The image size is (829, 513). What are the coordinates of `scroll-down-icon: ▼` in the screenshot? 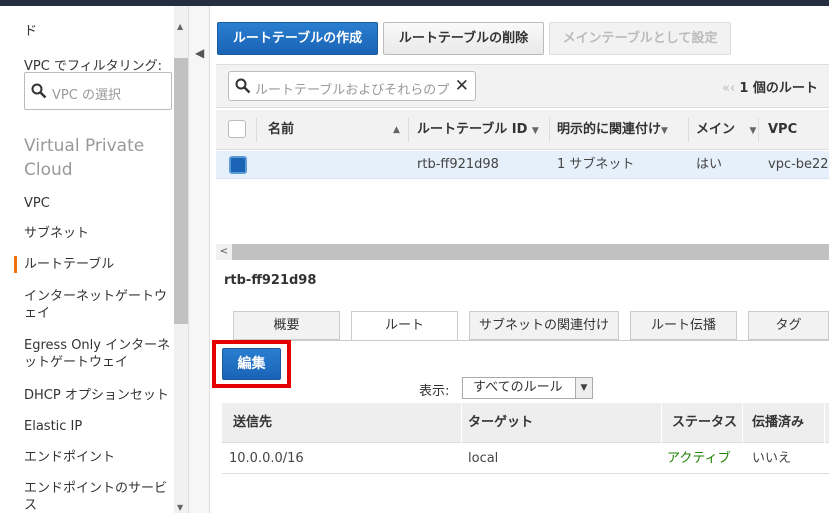 It's located at (180, 507).